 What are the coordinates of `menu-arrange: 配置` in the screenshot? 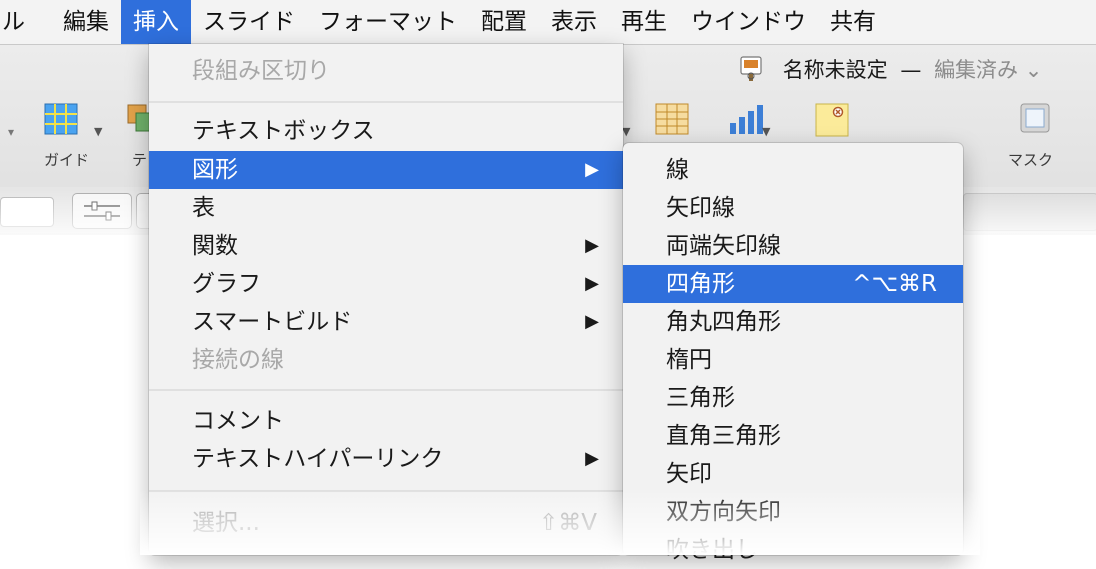 It's located at (504, 22).